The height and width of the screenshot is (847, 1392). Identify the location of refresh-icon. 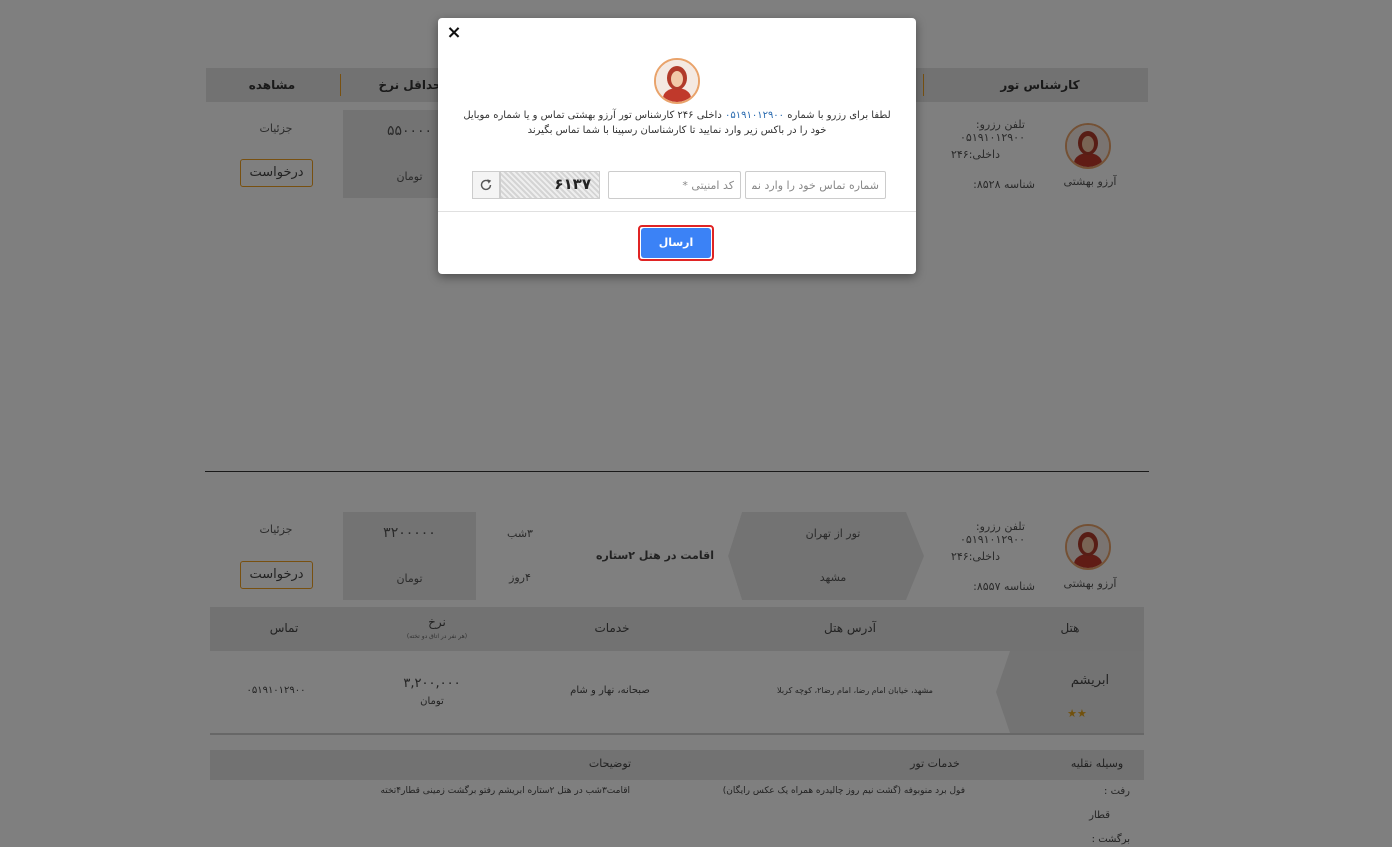
(486, 185).